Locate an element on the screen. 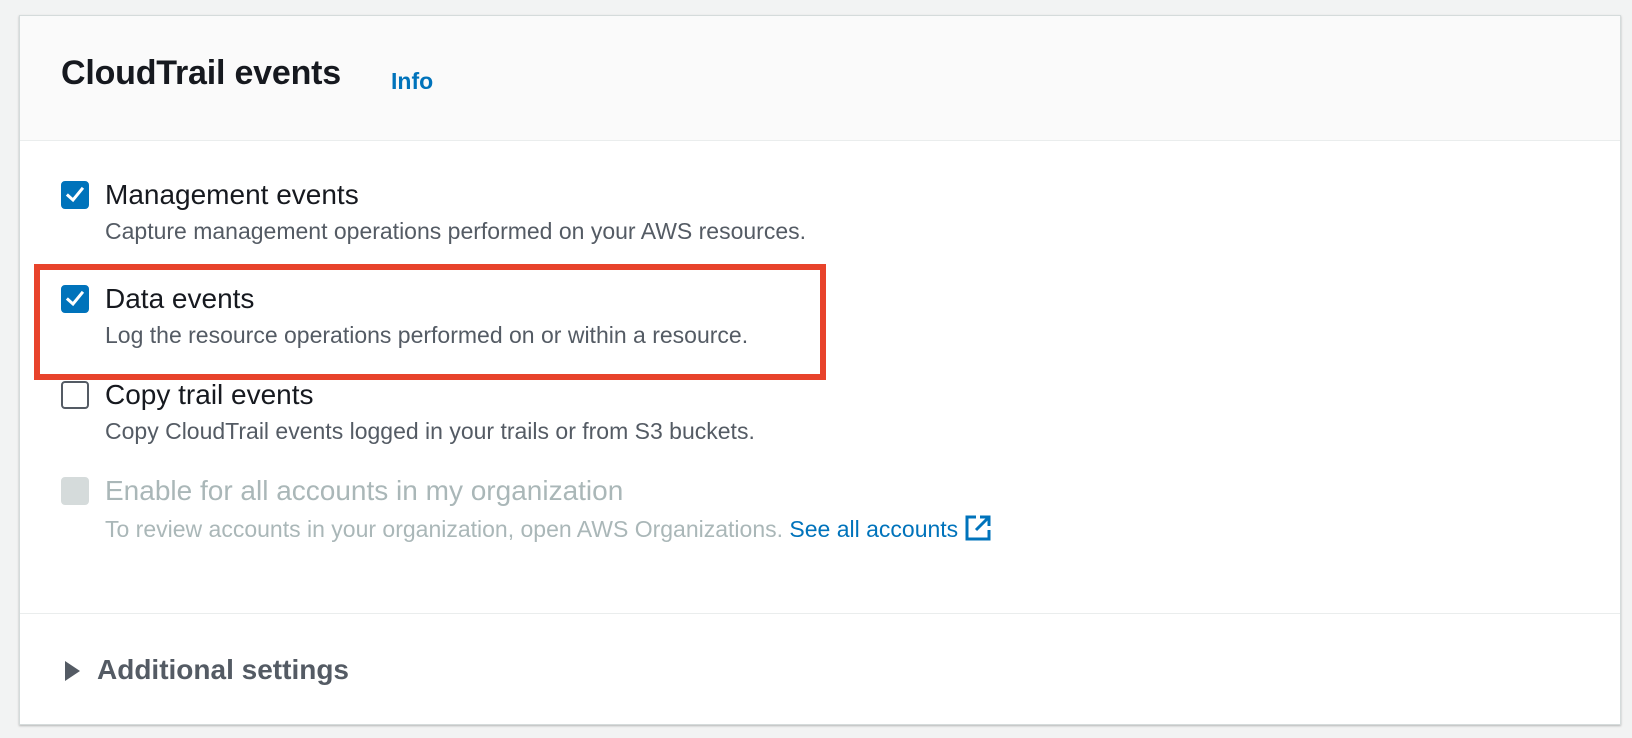 The height and width of the screenshot is (738, 1632). section-divider is located at coordinates (820, 613).